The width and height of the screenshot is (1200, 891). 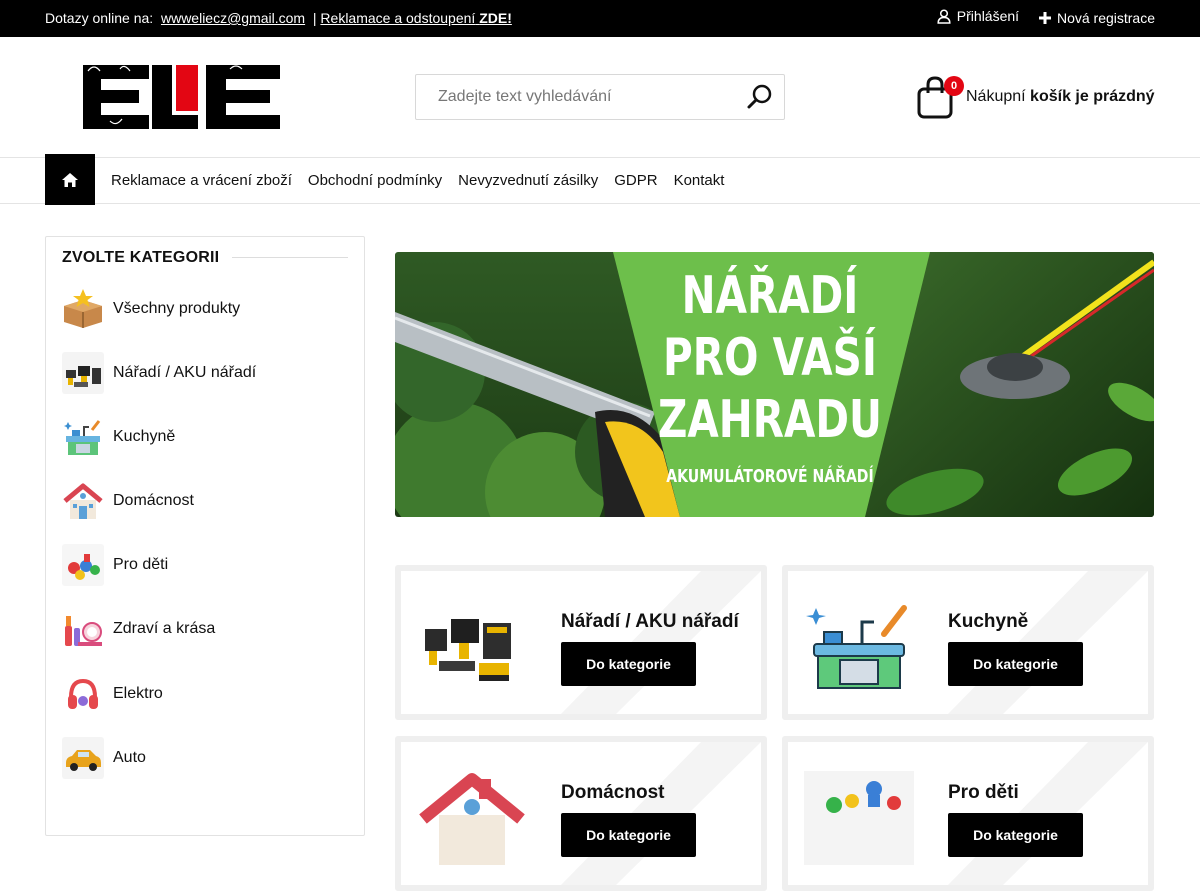 I want to click on register-link: Nová registrace, so click(x=1096, y=17).